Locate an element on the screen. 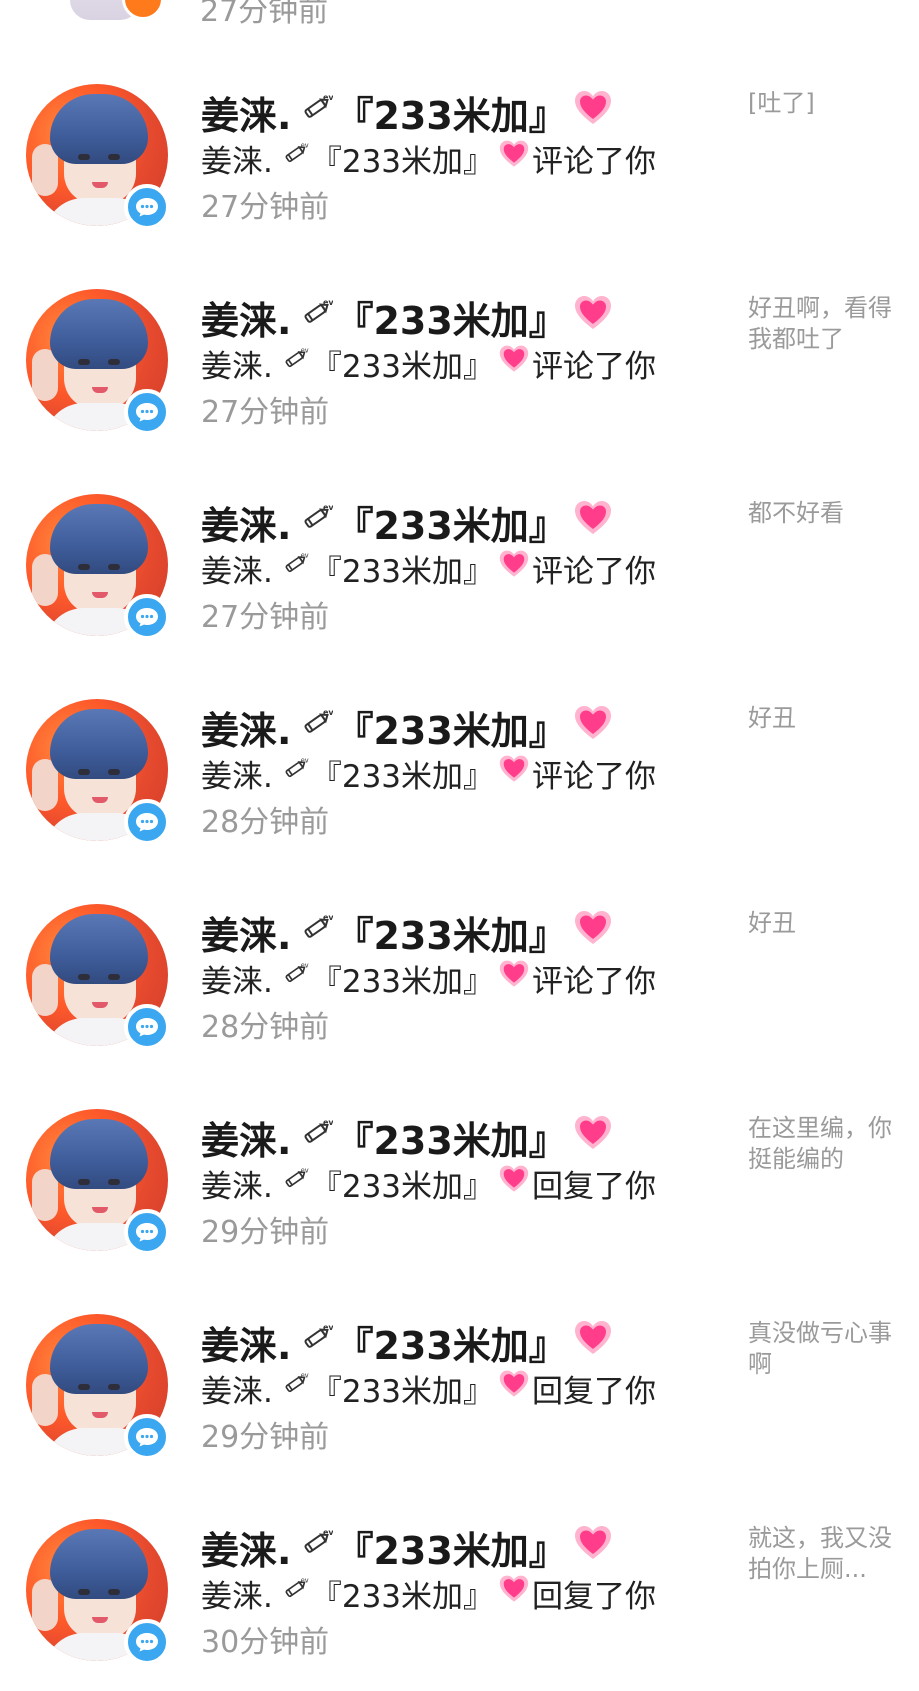 The width and height of the screenshot is (919, 1691). comment-preview: 都不好看 is located at coordinates (823, 513).